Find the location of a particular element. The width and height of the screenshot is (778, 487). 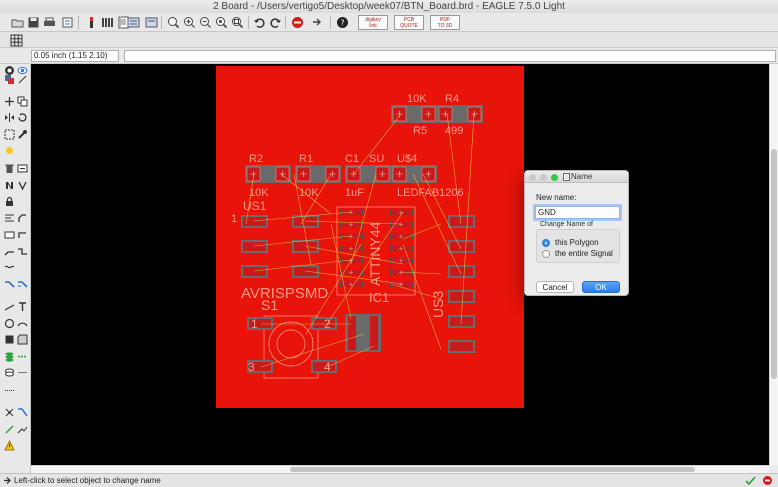

zoom-in-icon is located at coordinates (189, 22).